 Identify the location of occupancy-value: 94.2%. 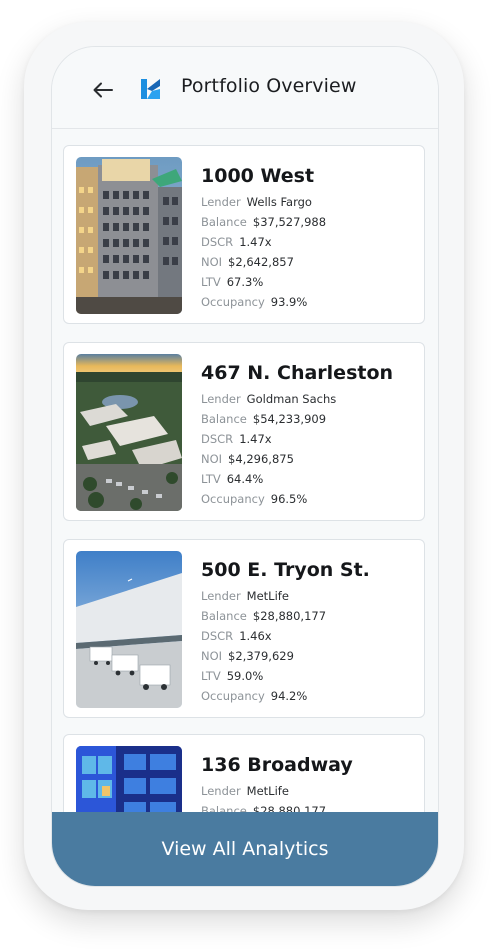
(289, 696).